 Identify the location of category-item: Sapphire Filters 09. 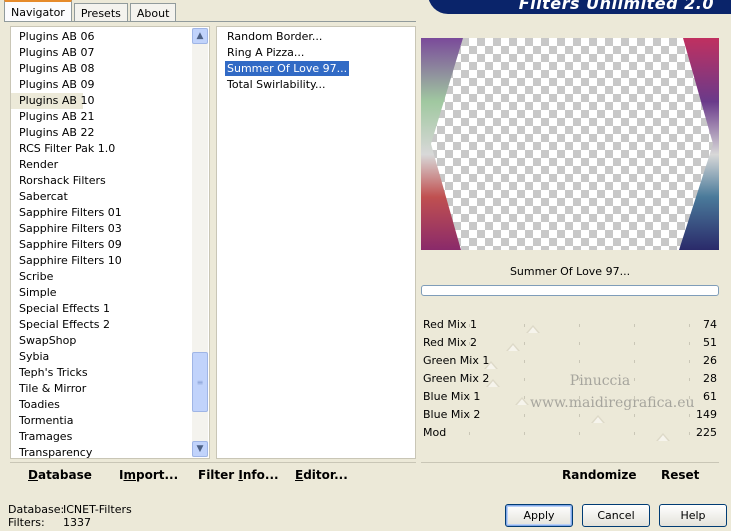
(102, 245).